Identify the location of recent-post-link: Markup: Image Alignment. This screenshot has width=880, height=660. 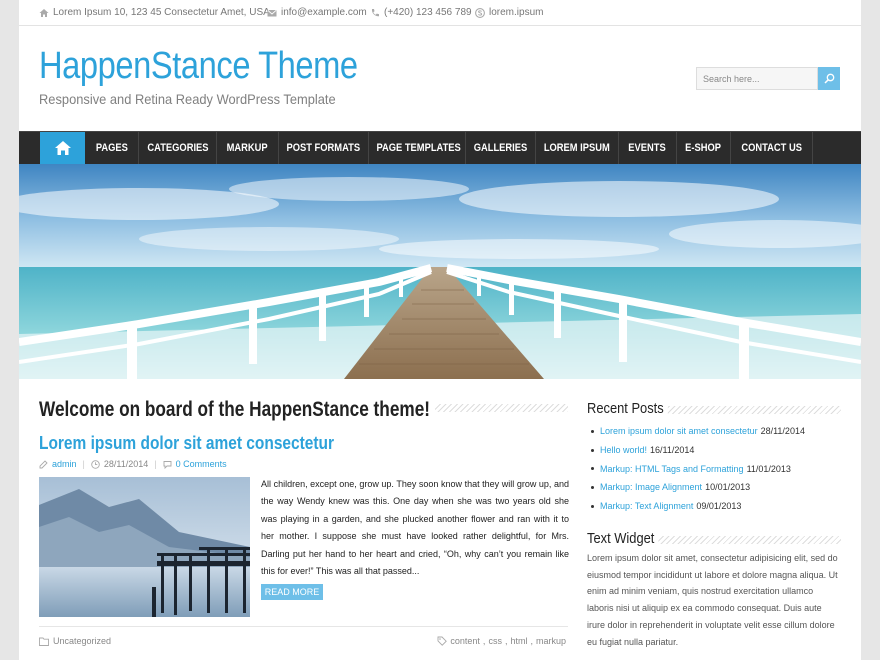
(651, 487).